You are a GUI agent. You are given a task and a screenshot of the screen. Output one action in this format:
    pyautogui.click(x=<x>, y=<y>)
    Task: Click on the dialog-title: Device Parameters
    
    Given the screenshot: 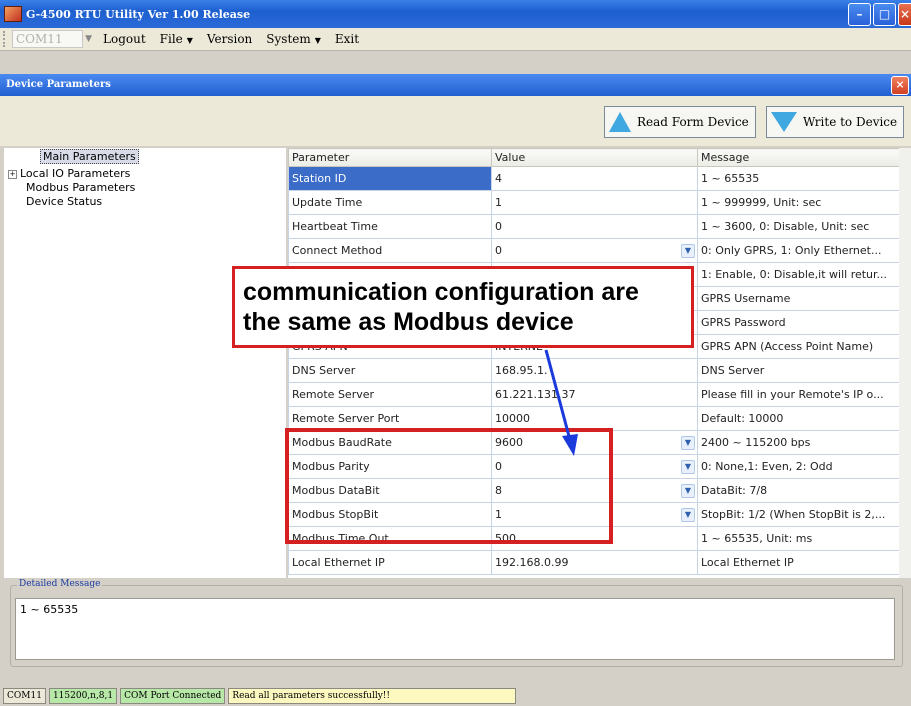 What is the action you would take?
    pyautogui.click(x=58, y=84)
    